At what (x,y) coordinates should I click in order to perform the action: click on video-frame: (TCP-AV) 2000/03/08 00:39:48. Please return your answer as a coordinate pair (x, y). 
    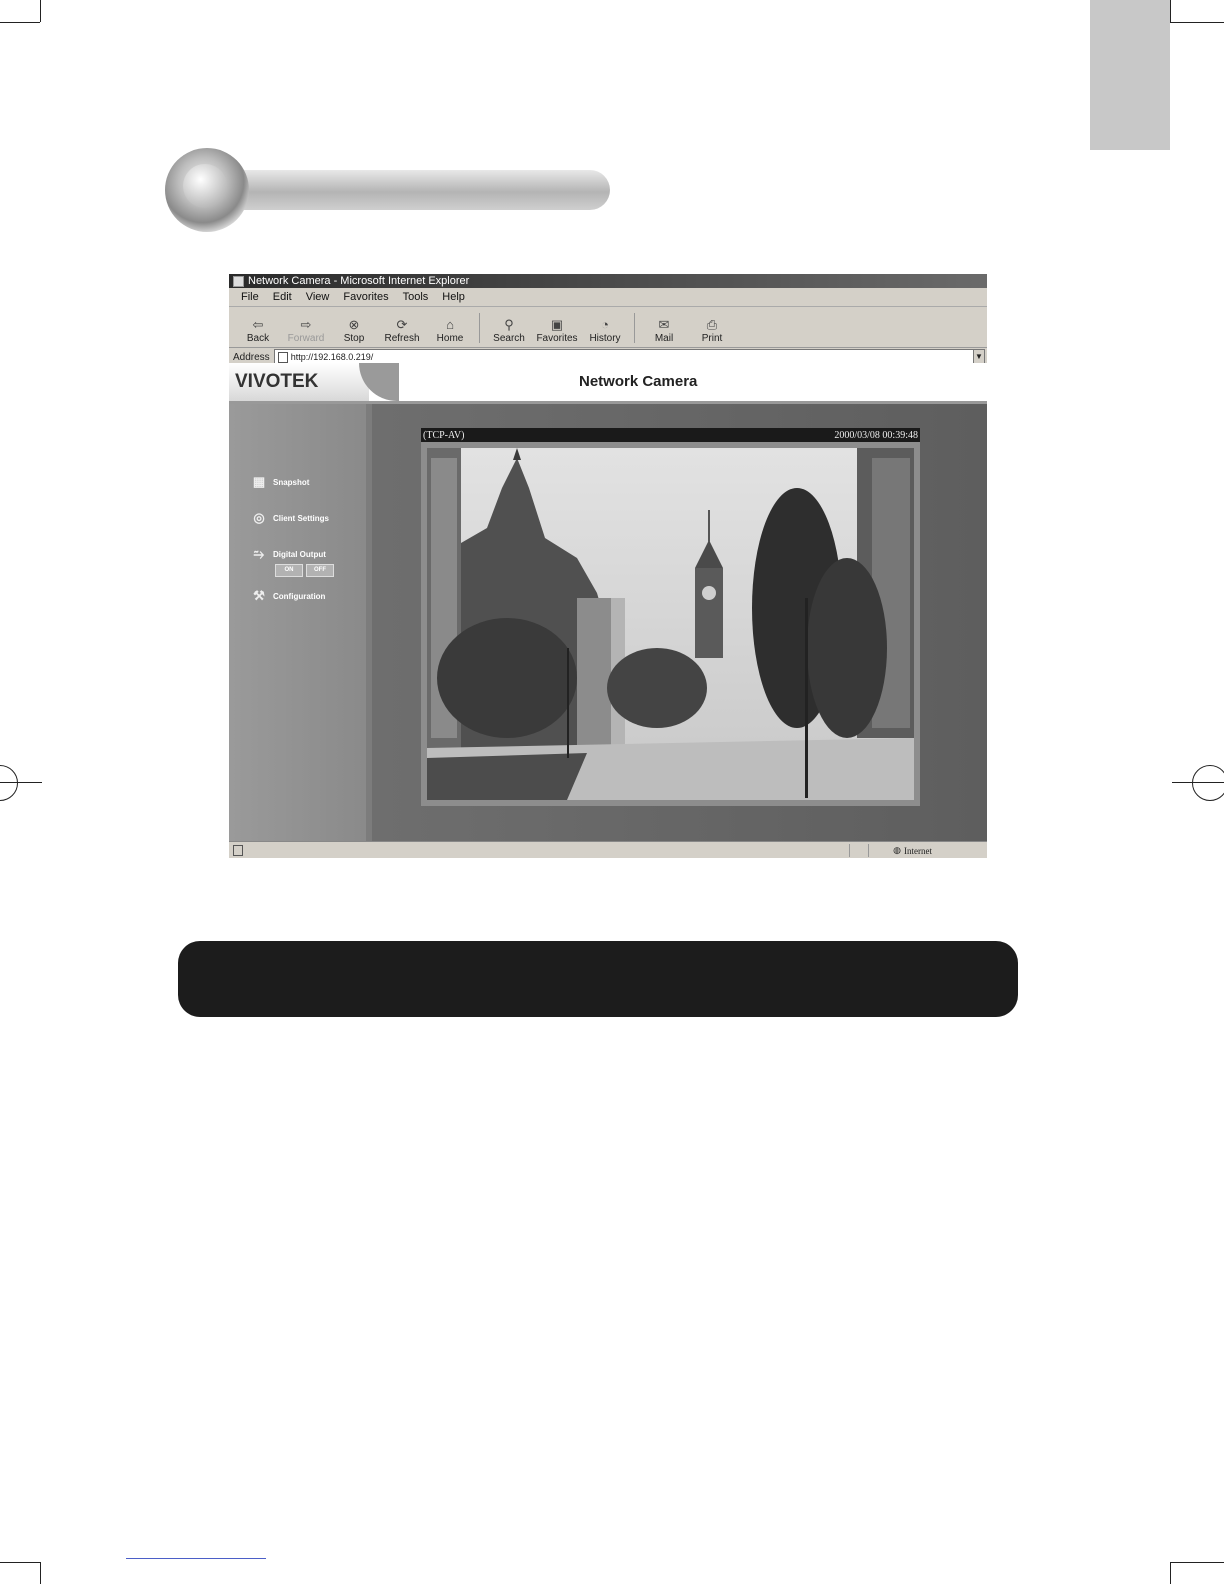
    Looking at the image, I should click on (670, 617).